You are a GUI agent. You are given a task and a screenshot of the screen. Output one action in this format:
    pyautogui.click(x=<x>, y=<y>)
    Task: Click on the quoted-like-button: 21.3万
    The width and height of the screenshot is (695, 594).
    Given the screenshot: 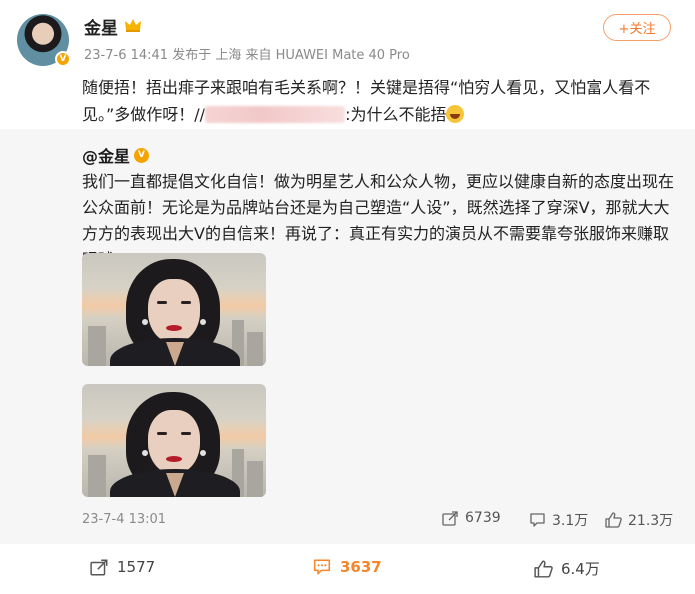 What is the action you would take?
    pyautogui.click(x=639, y=520)
    